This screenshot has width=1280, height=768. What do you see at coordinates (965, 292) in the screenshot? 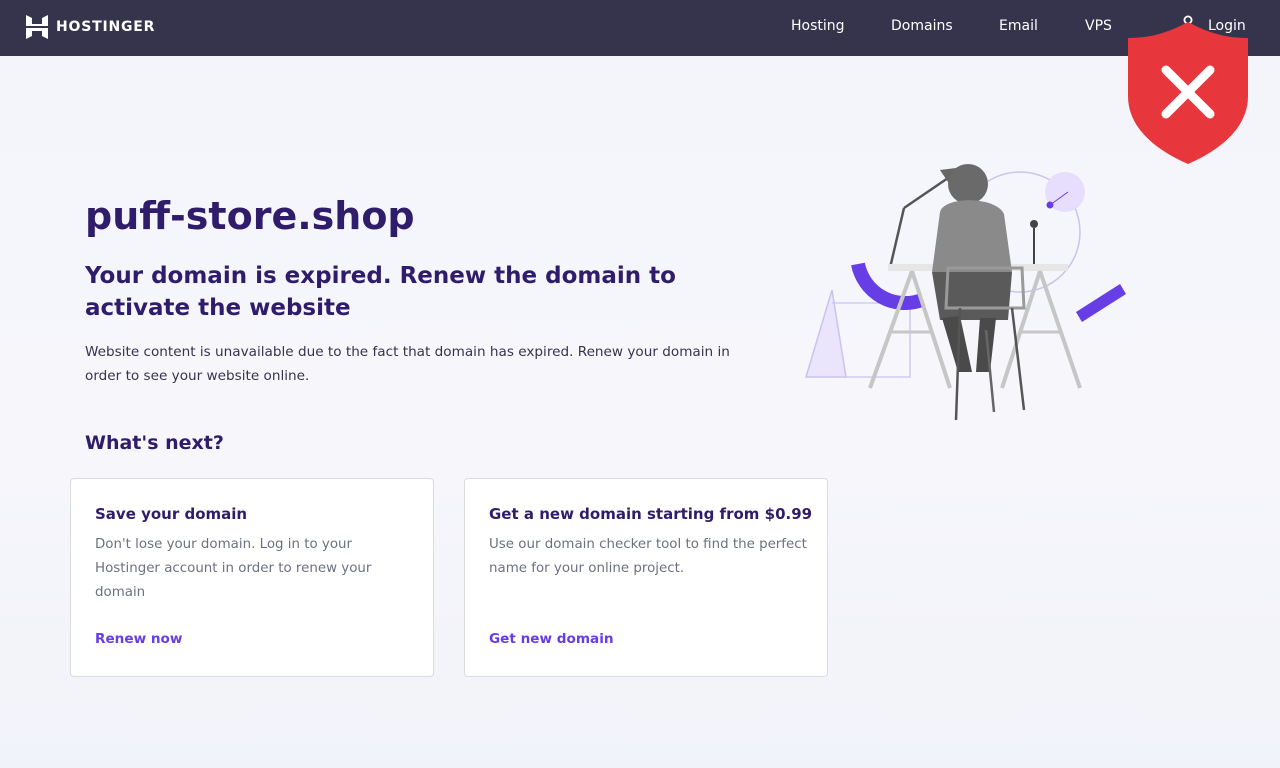
I see `person-at-desk-illustration` at bounding box center [965, 292].